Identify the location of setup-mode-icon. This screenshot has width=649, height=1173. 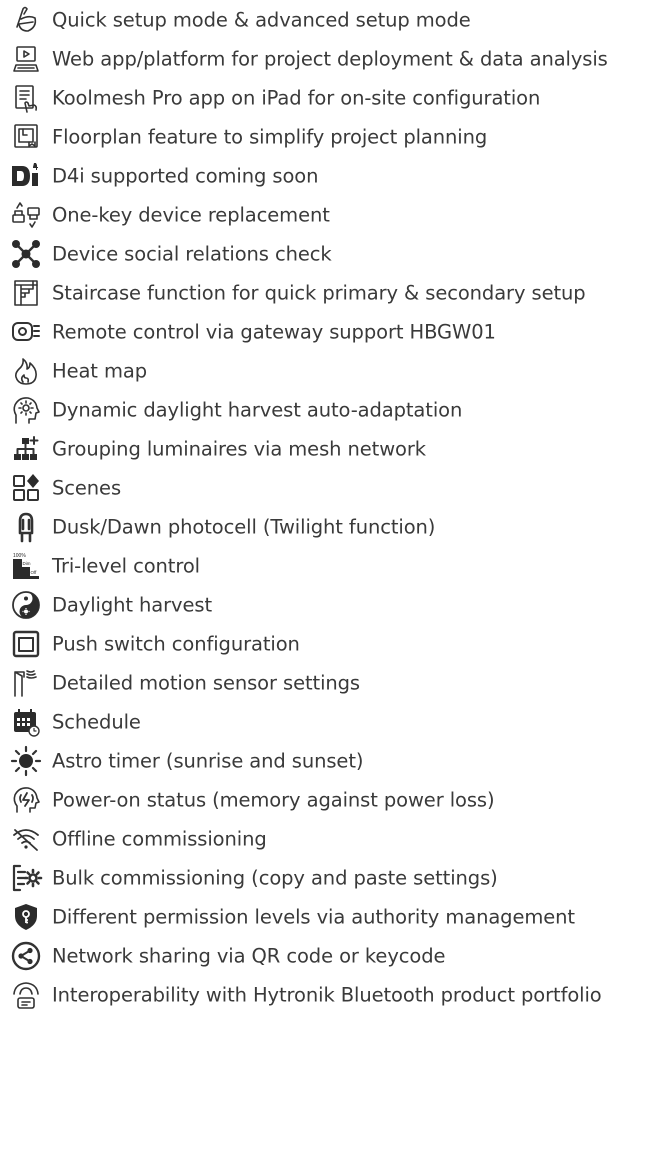
(26, 20).